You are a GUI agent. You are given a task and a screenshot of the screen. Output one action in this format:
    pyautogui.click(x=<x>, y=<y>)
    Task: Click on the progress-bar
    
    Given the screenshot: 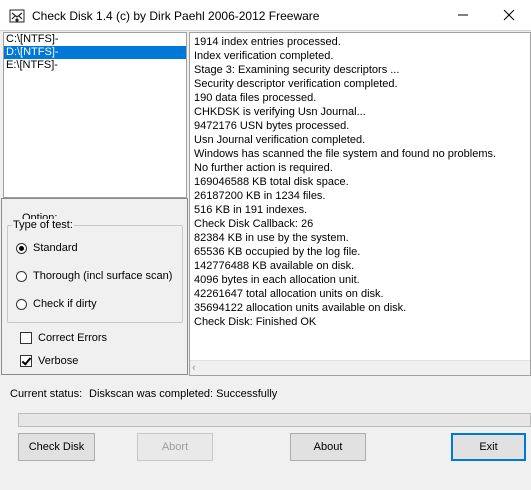 What is the action you would take?
    pyautogui.click(x=274, y=420)
    